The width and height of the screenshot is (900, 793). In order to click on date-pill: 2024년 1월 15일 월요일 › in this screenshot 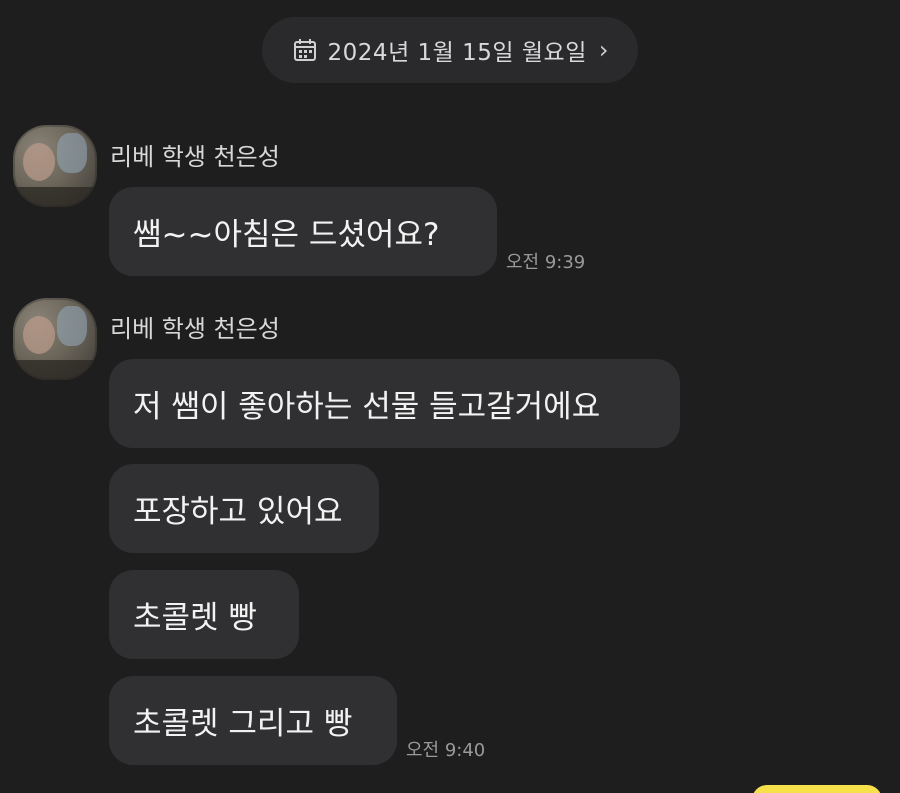, I will do `click(450, 50)`.